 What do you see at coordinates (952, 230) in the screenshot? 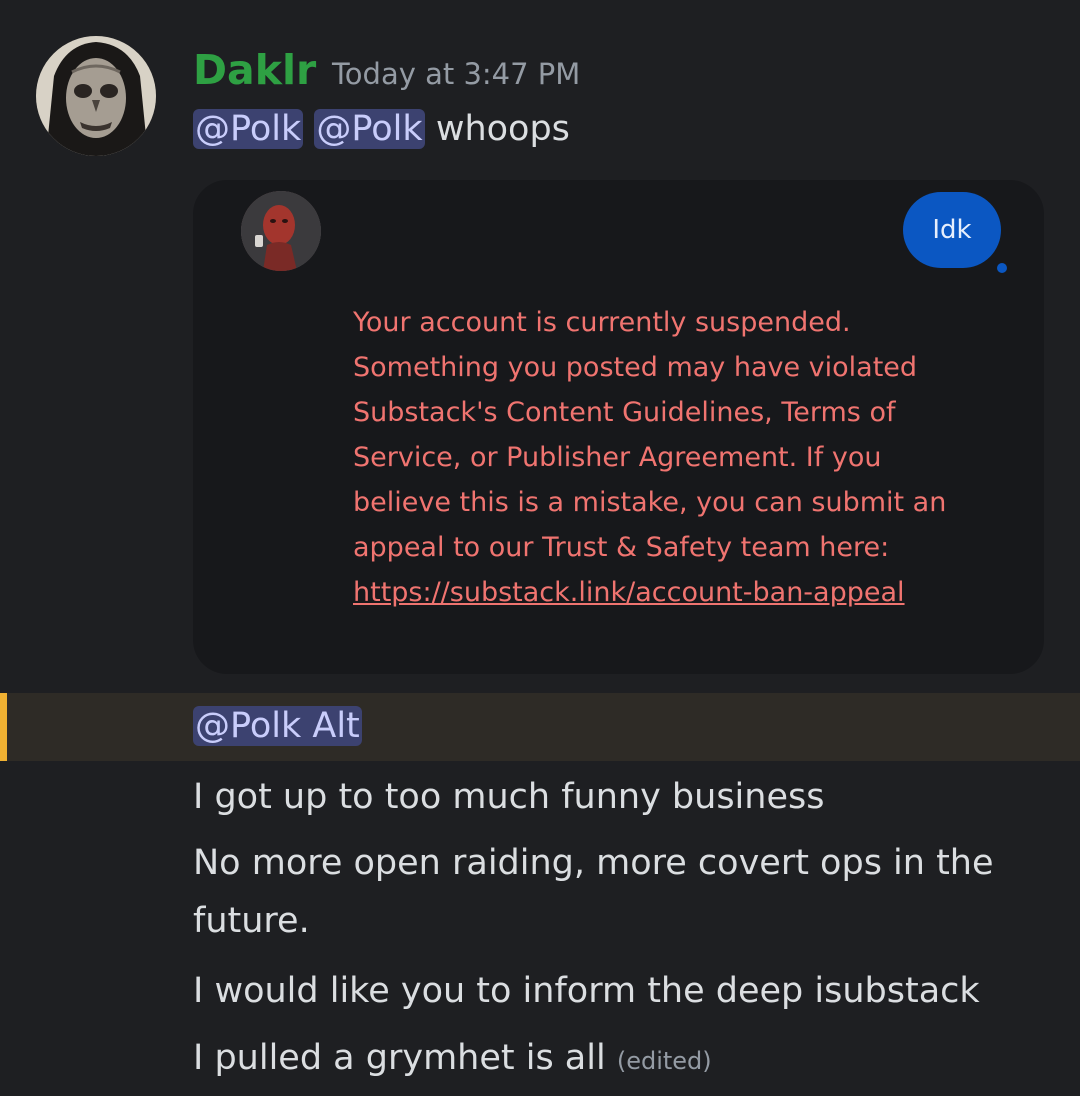
I see `reply-bubble: Idk` at bounding box center [952, 230].